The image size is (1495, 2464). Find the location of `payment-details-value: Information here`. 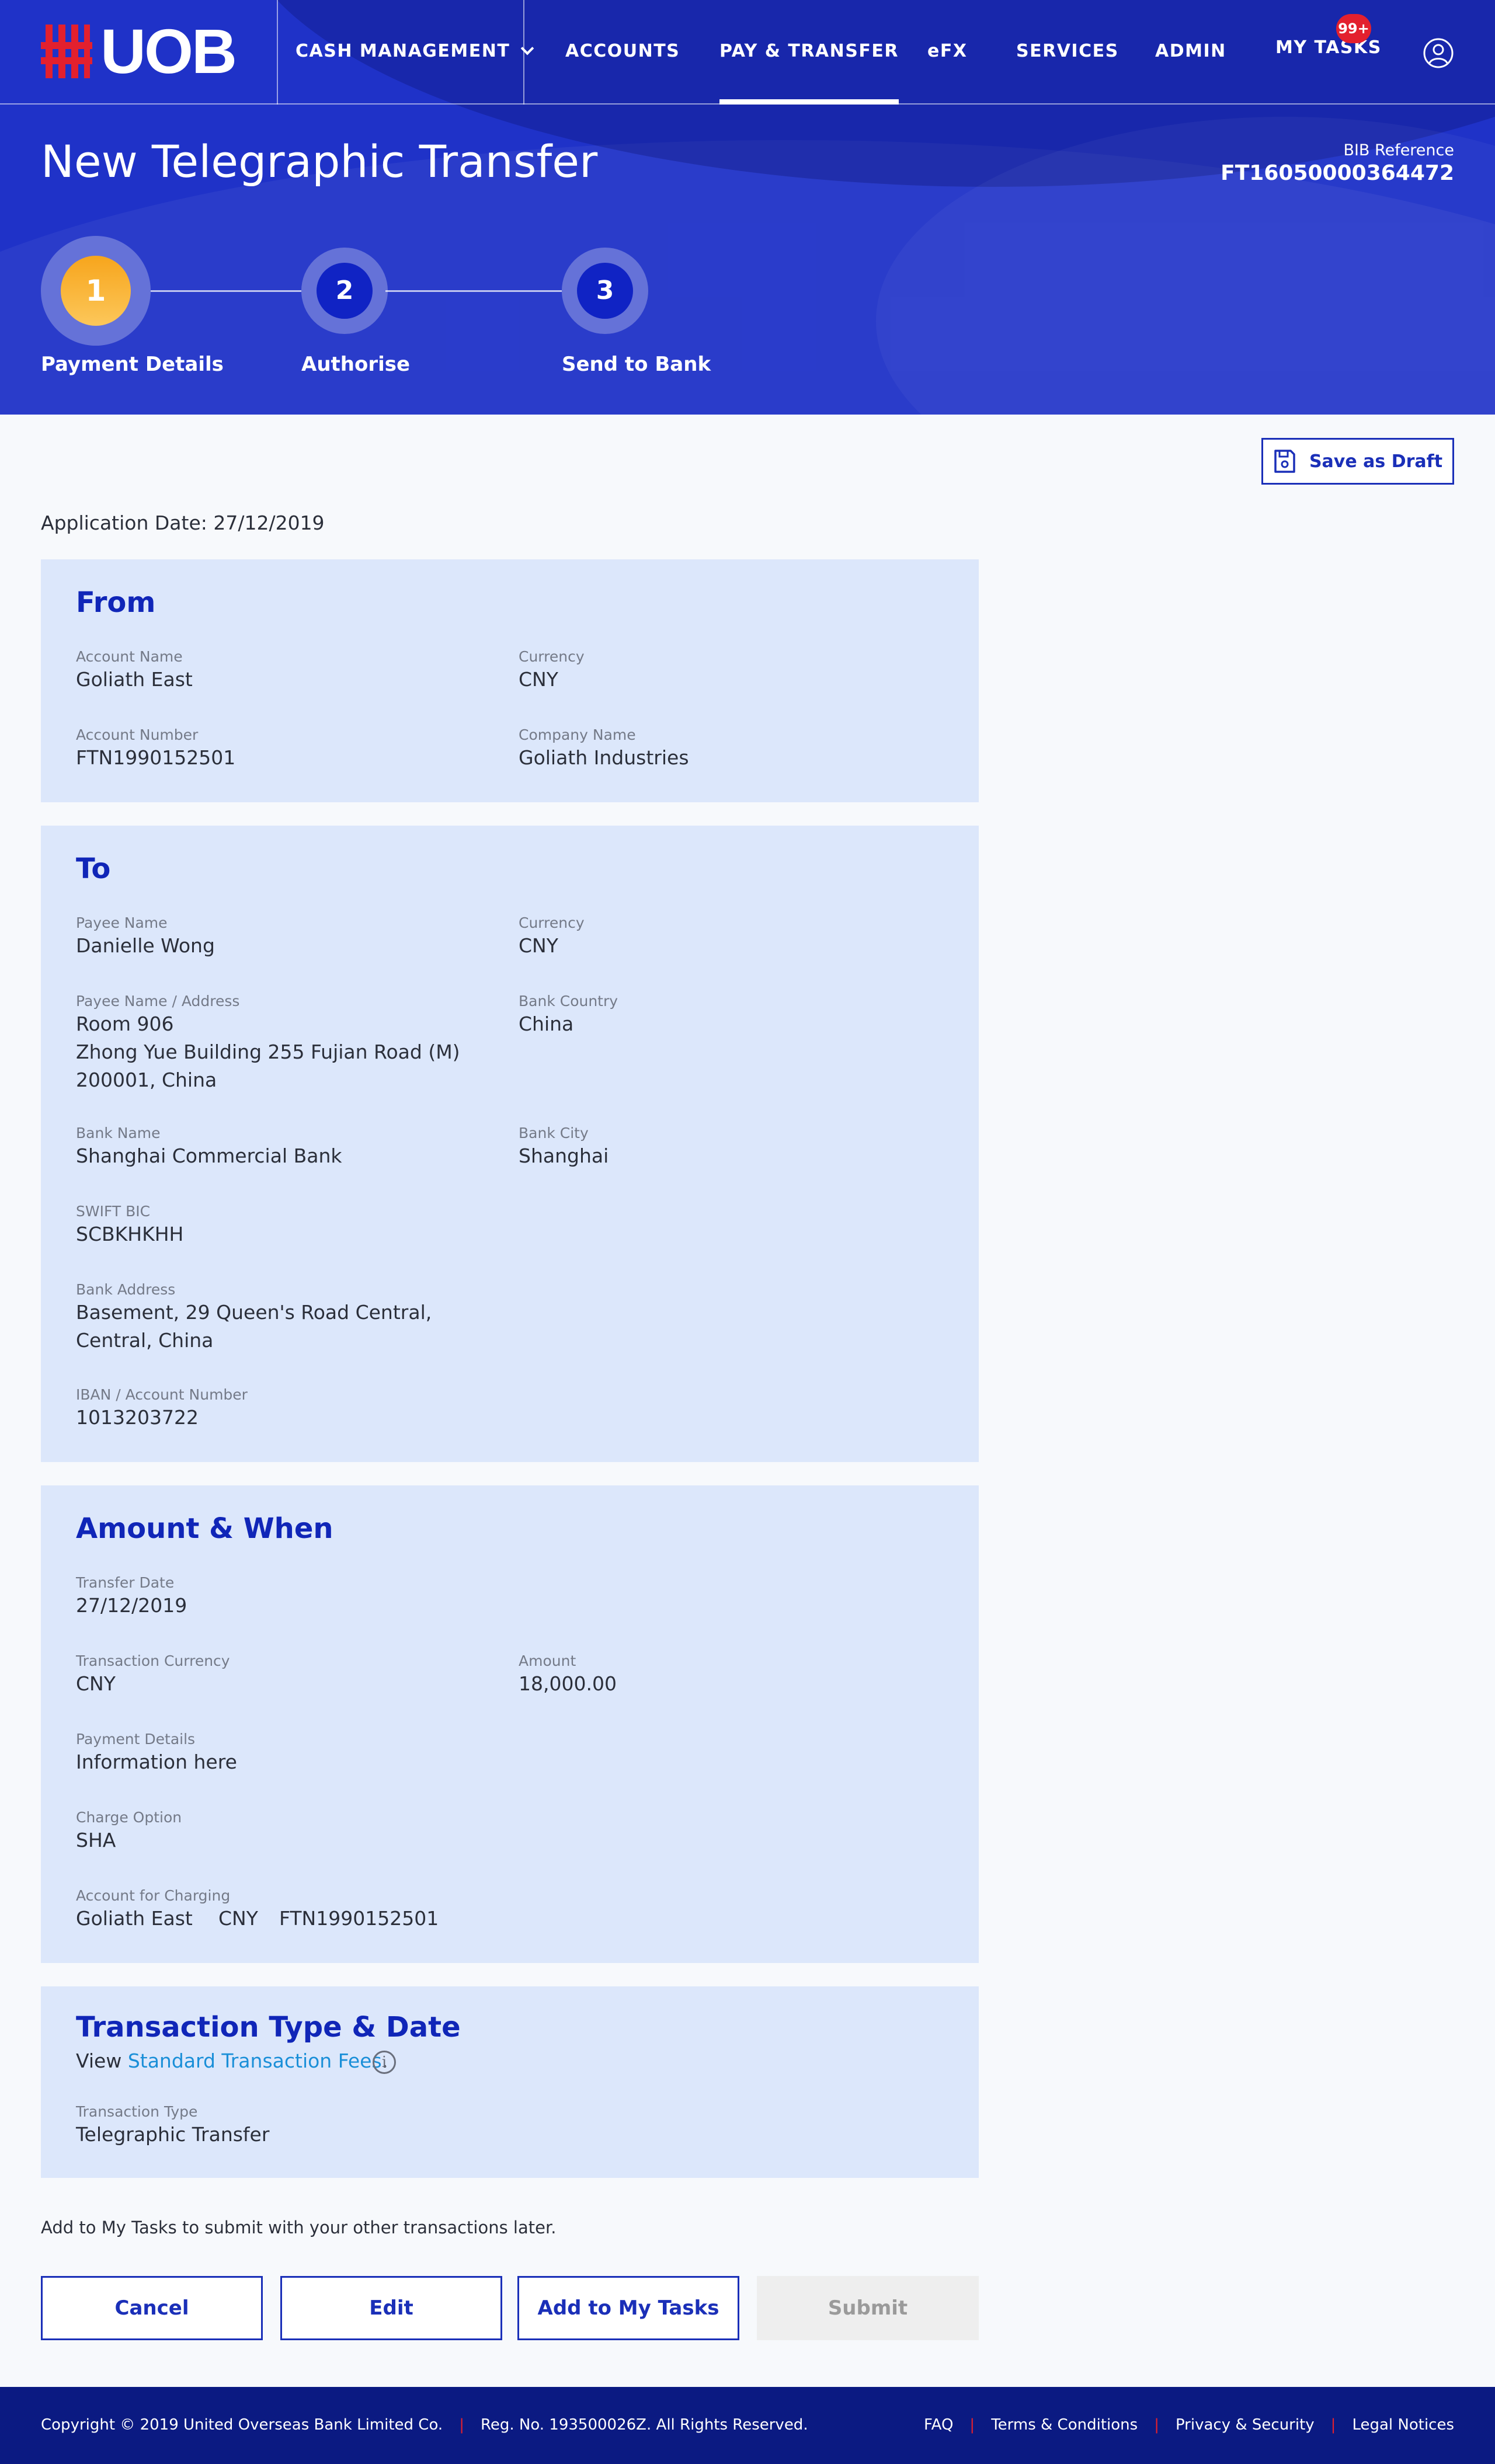

payment-details-value: Information here is located at coordinates (156, 1761).